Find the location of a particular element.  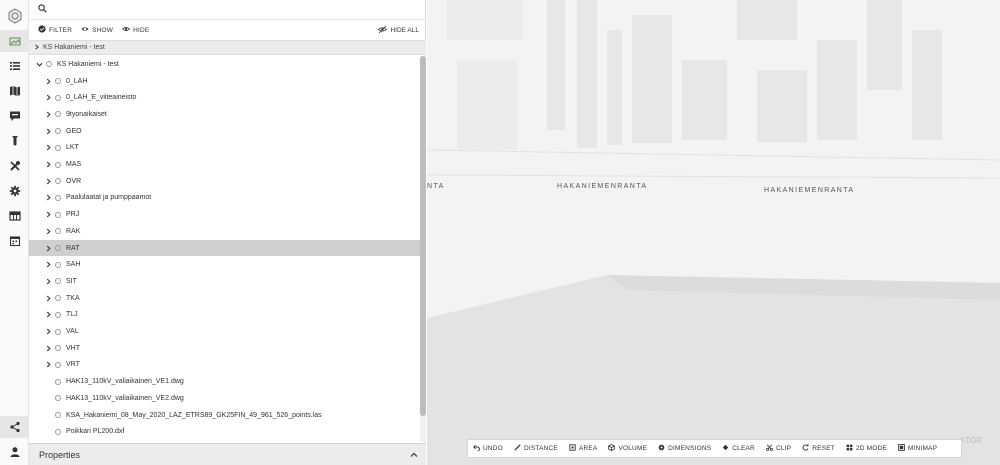

tree-root-row: KS Hakaniemi - test is located at coordinates (224, 64).